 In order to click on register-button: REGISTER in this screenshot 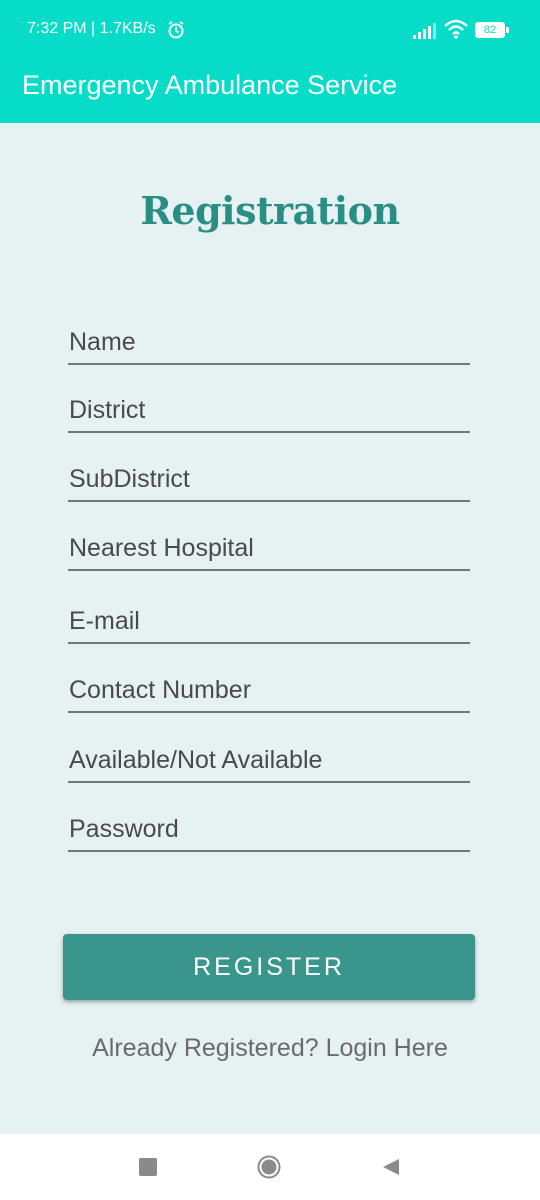, I will do `click(269, 967)`.